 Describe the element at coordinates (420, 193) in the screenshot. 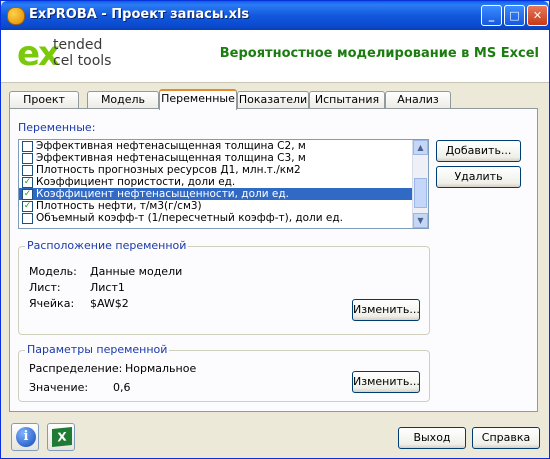

I see `scroll-thumb` at that location.